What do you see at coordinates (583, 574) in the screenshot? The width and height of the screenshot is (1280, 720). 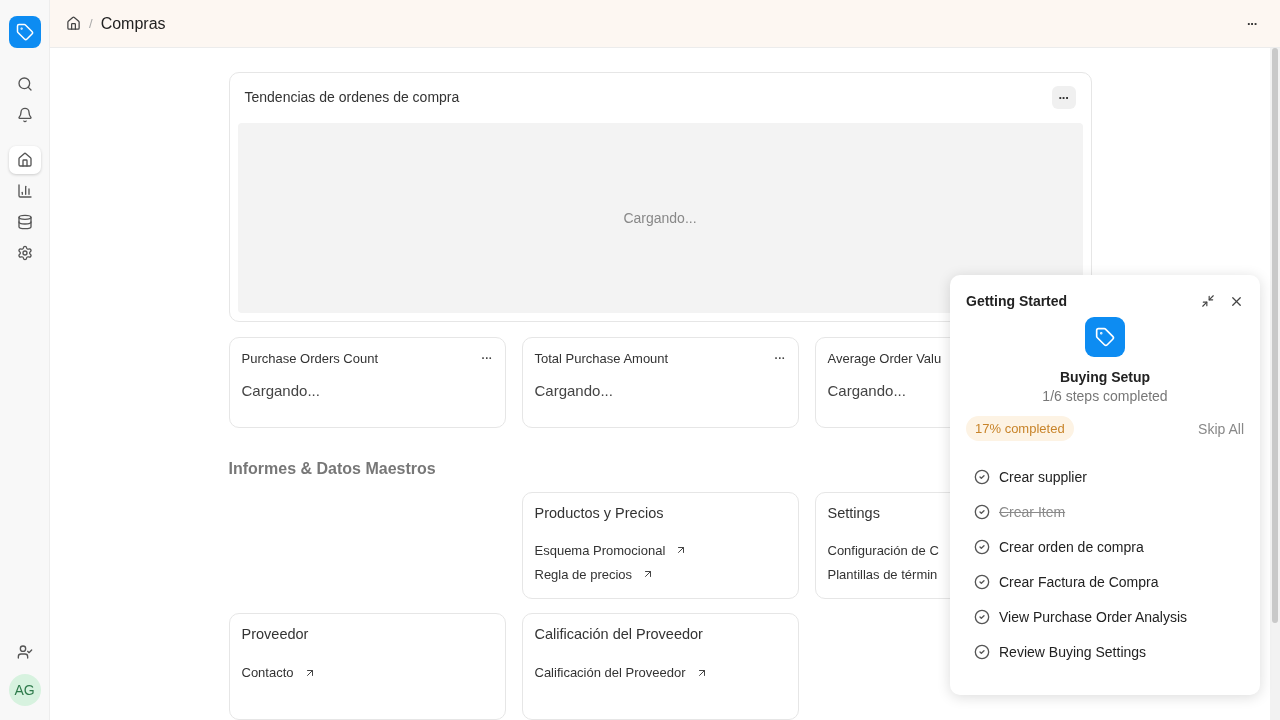 I see `link: Regla de precios` at bounding box center [583, 574].